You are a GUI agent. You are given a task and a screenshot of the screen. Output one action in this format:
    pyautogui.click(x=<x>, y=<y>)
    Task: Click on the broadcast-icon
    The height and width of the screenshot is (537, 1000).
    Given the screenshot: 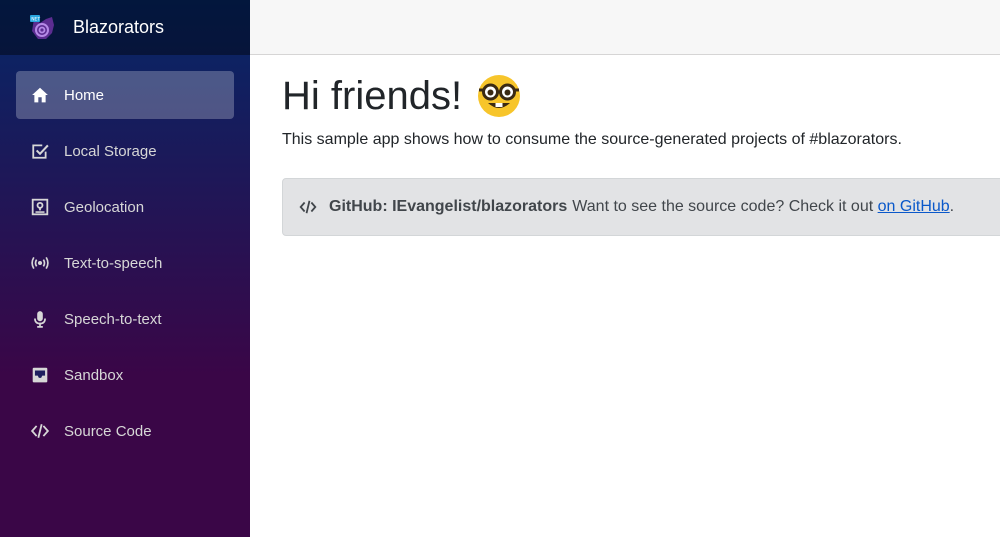 What is the action you would take?
    pyautogui.click(x=40, y=263)
    